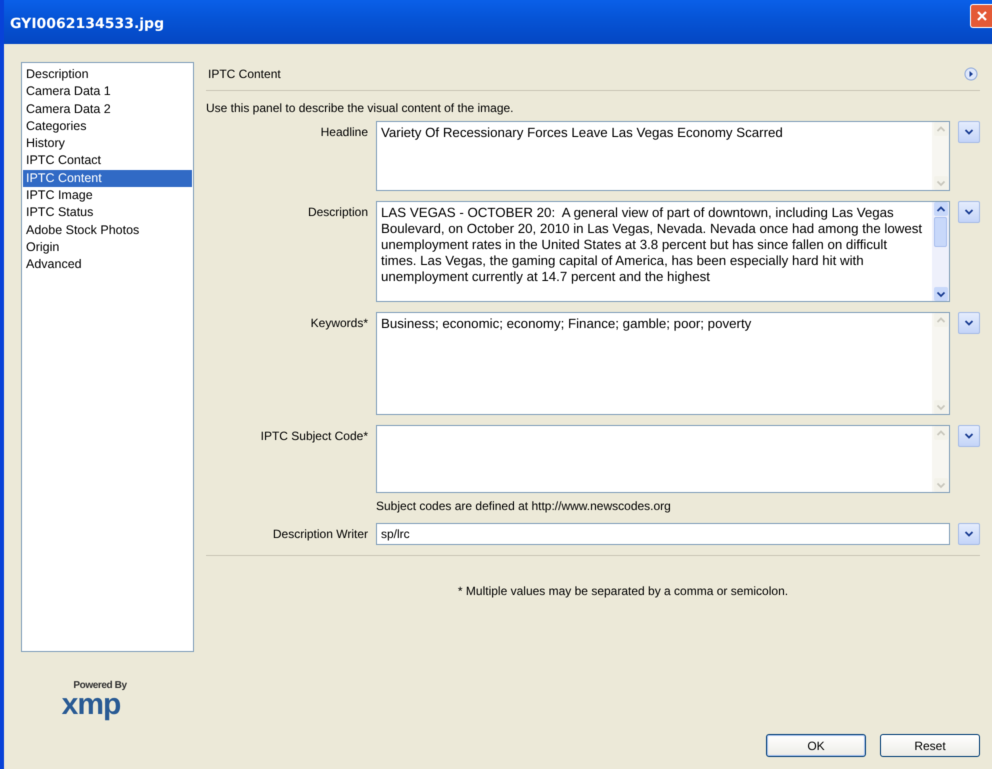 The height and width of the screenshot is (769, 992). What do you see at coordinates (91, 705) in the screenshot?
I see `logo-wordmark: xmp` at bounding box center [91, 705].